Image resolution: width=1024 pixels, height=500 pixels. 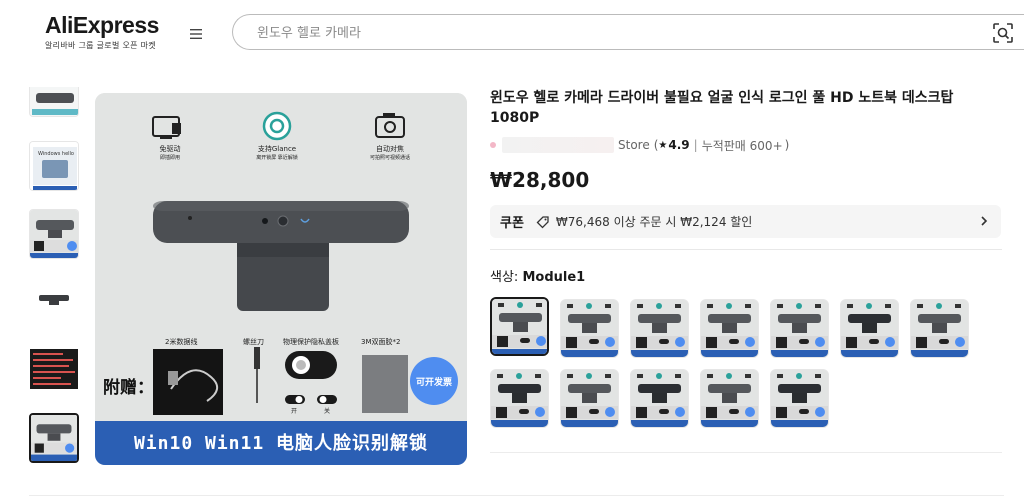 I want to click on coupon-label: 쿠폰, so click(x=512, y=223).